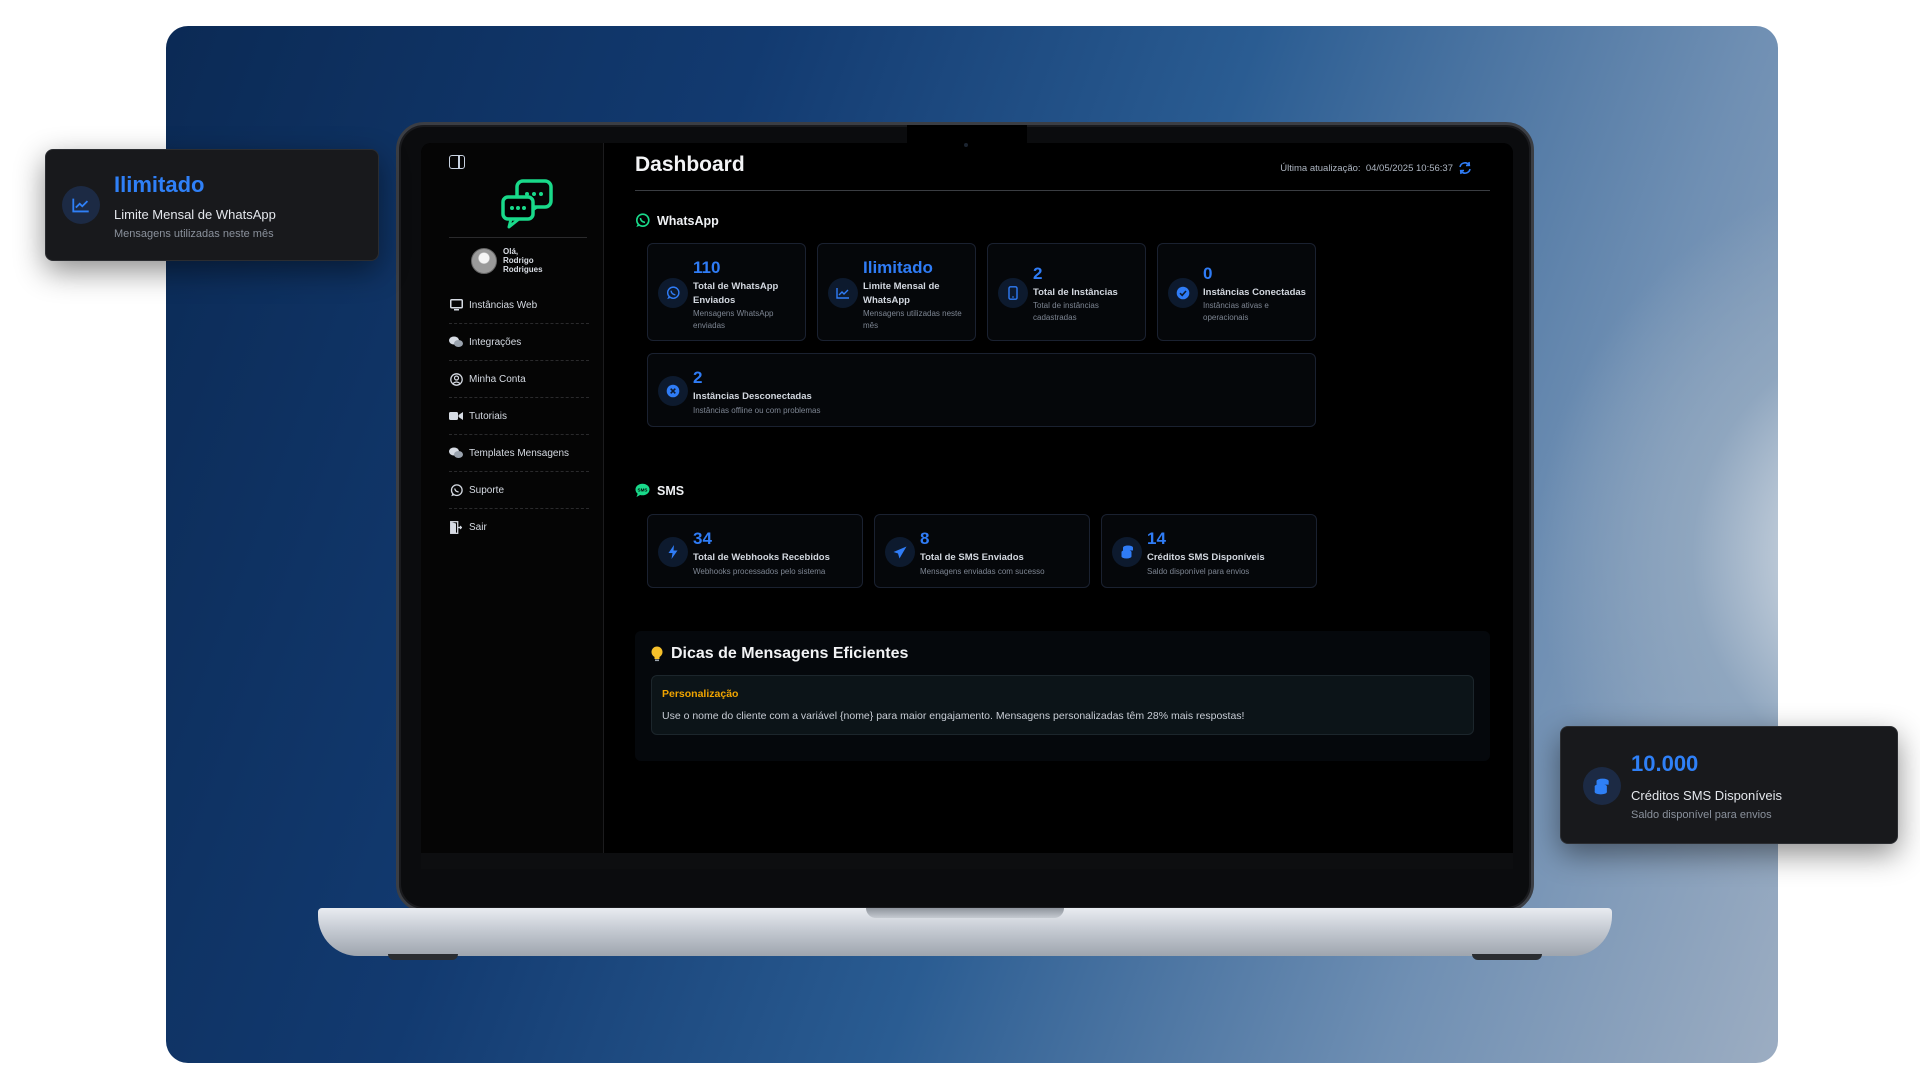  What do you see at coordinates (478, 527) in the screenshot?
I see `sidebar-item-label: Sair` at bounding box center [478, 527].